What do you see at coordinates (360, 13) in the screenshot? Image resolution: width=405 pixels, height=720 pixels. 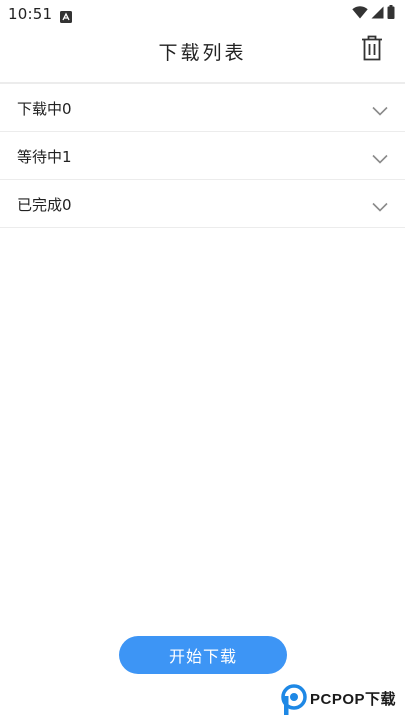 I see `wifi-icon` at bounding box center [360, 13].